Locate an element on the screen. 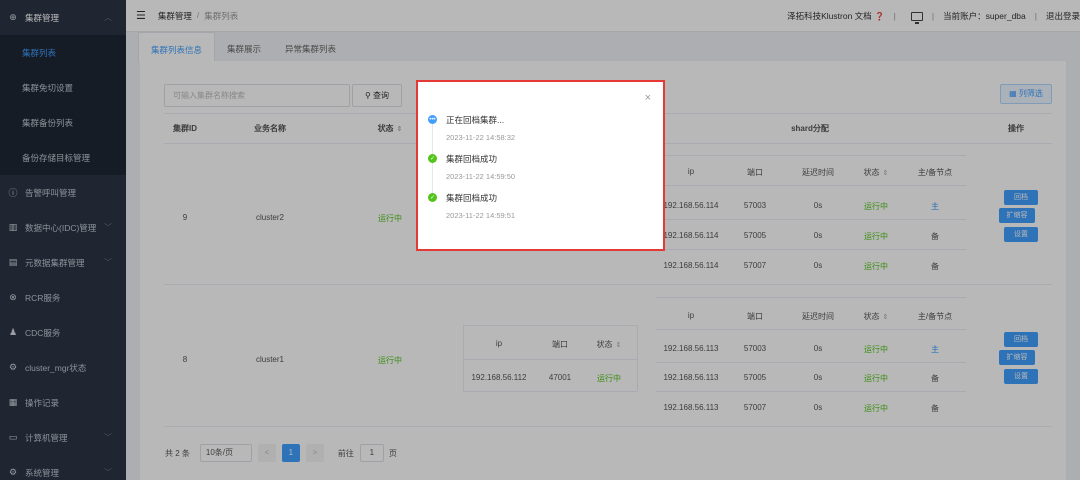 Image resolution: width=1080 pixels, height=480 pixels. timeline-item: ✓ 集群回档成功 2023-11-22 14:59:50 is located at coordinates (538, 172).